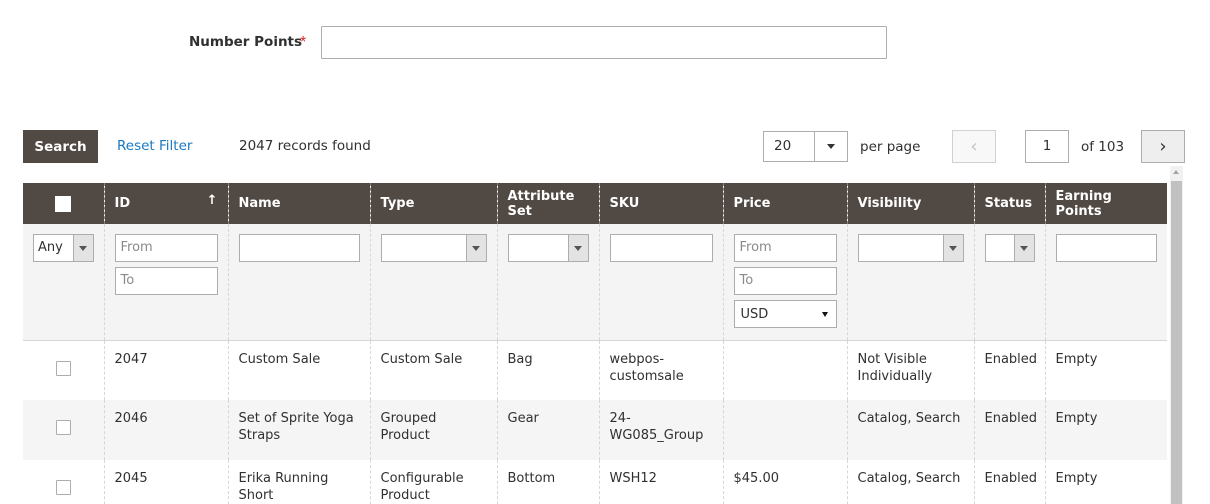 The height and width of the screenshot is (504, 1210). Describe the element at coordinates (660, 482) in the screenshot. I see `cell-sku: WSH12` at that location.